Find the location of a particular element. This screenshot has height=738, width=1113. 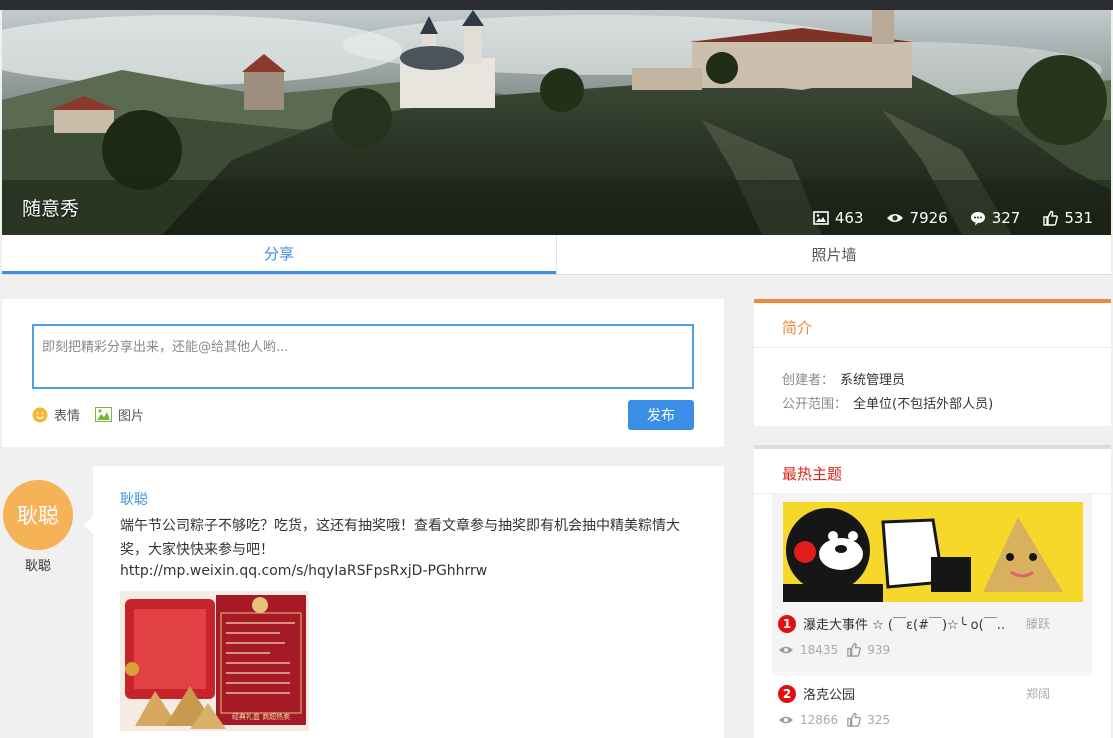

hot-topics-title: 最热主题 is located at coordinates (812, 474).